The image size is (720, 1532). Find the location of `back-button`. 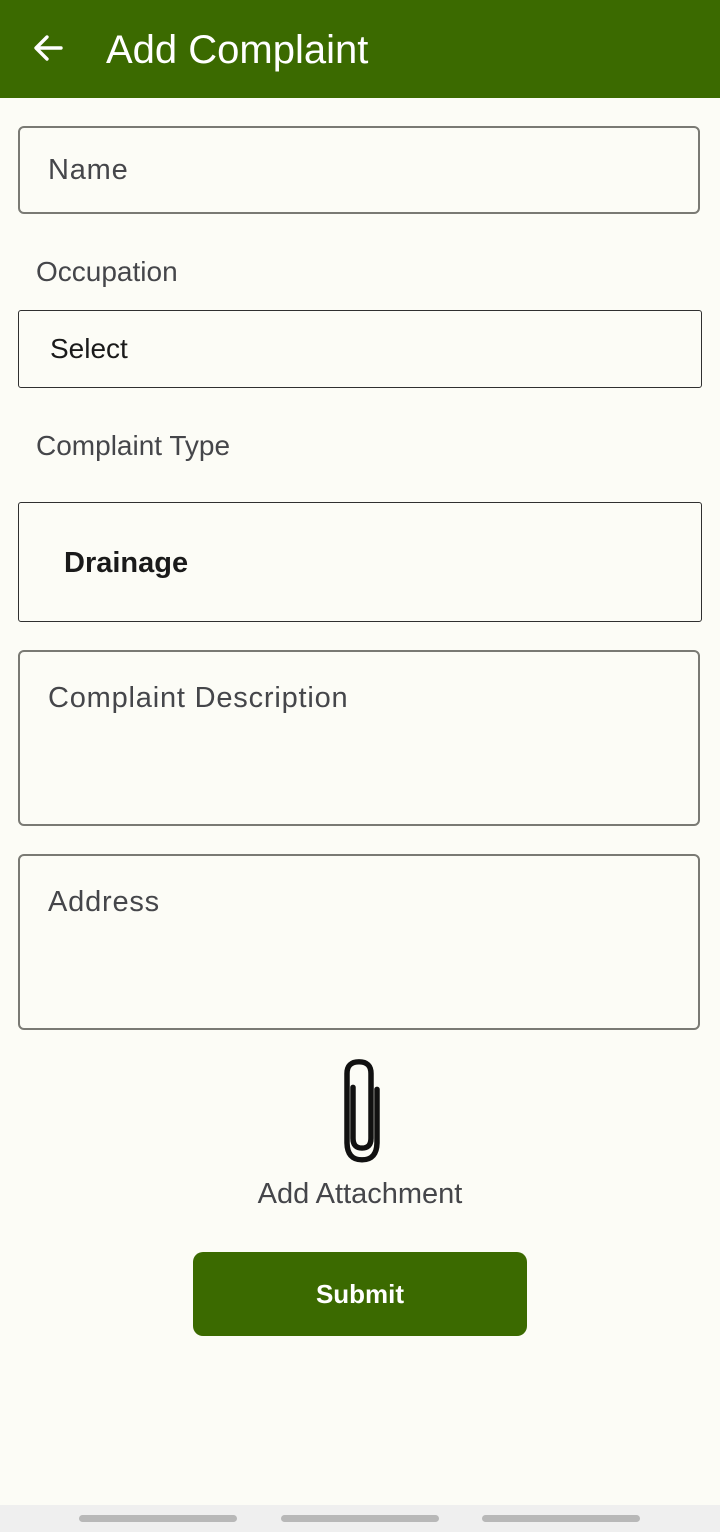

back-button is located at coordinates (48, 48).